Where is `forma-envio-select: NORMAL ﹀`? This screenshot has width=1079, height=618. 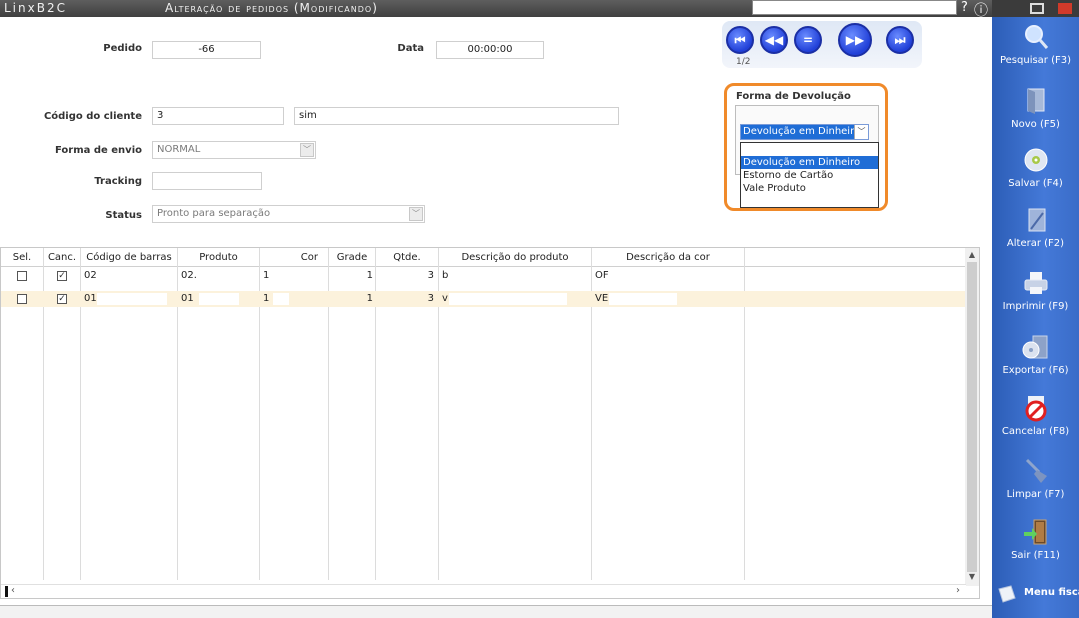
forma-envio-select: NORMAL ﹀ is located at coordinates (234, 150).